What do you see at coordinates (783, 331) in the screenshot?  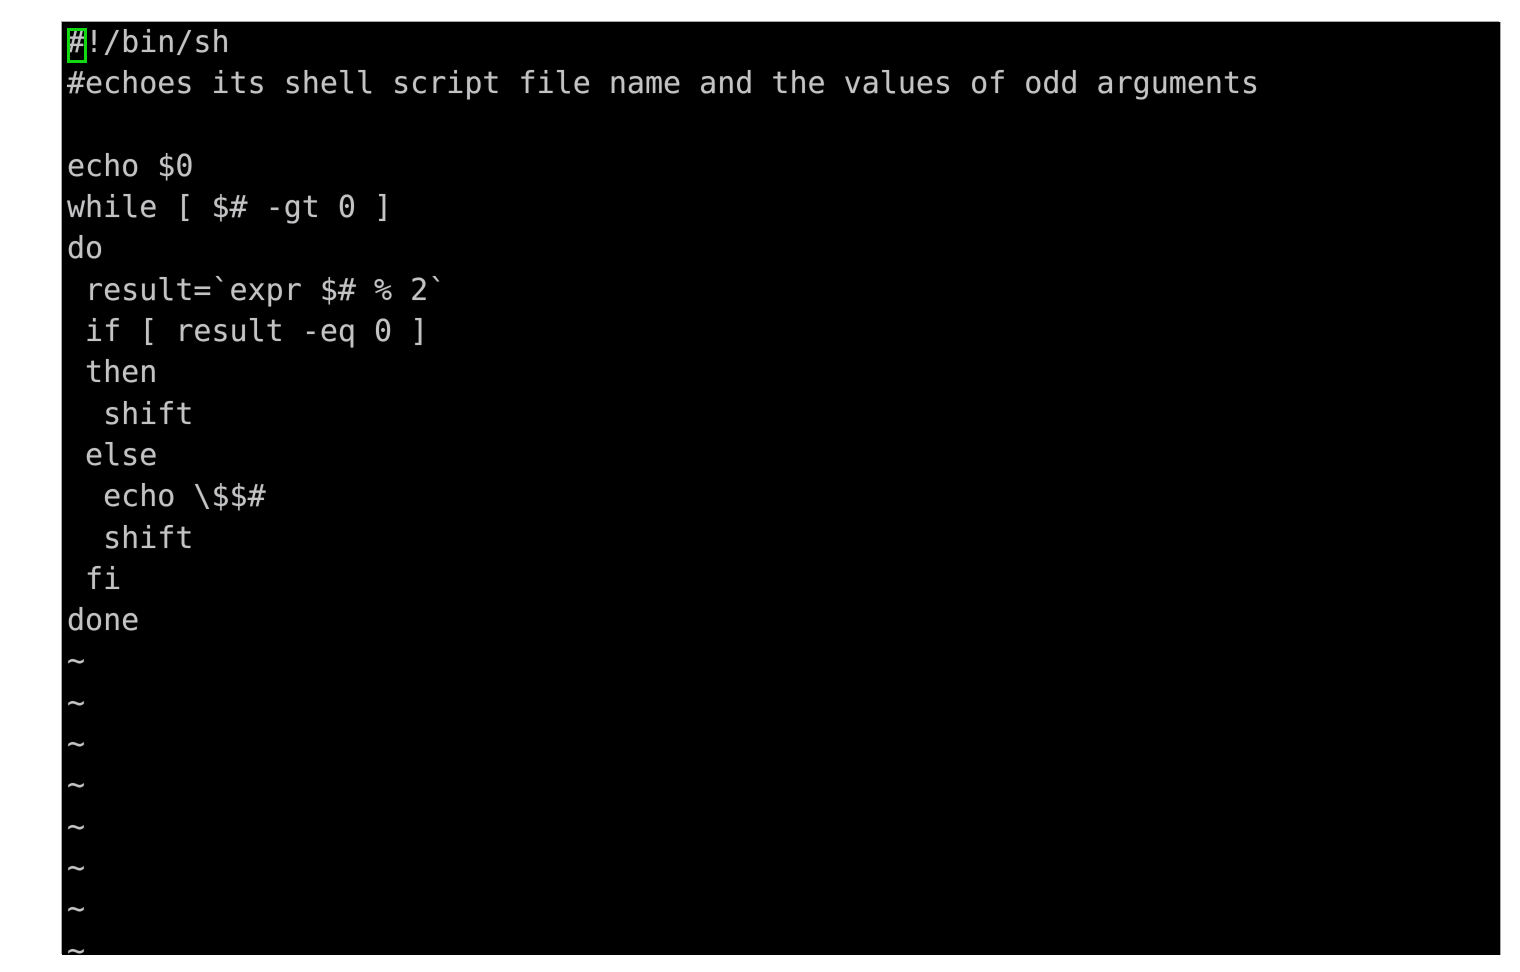 I see `code-line: if [ result -eq 0 ]` at bounding box center [783, 331].